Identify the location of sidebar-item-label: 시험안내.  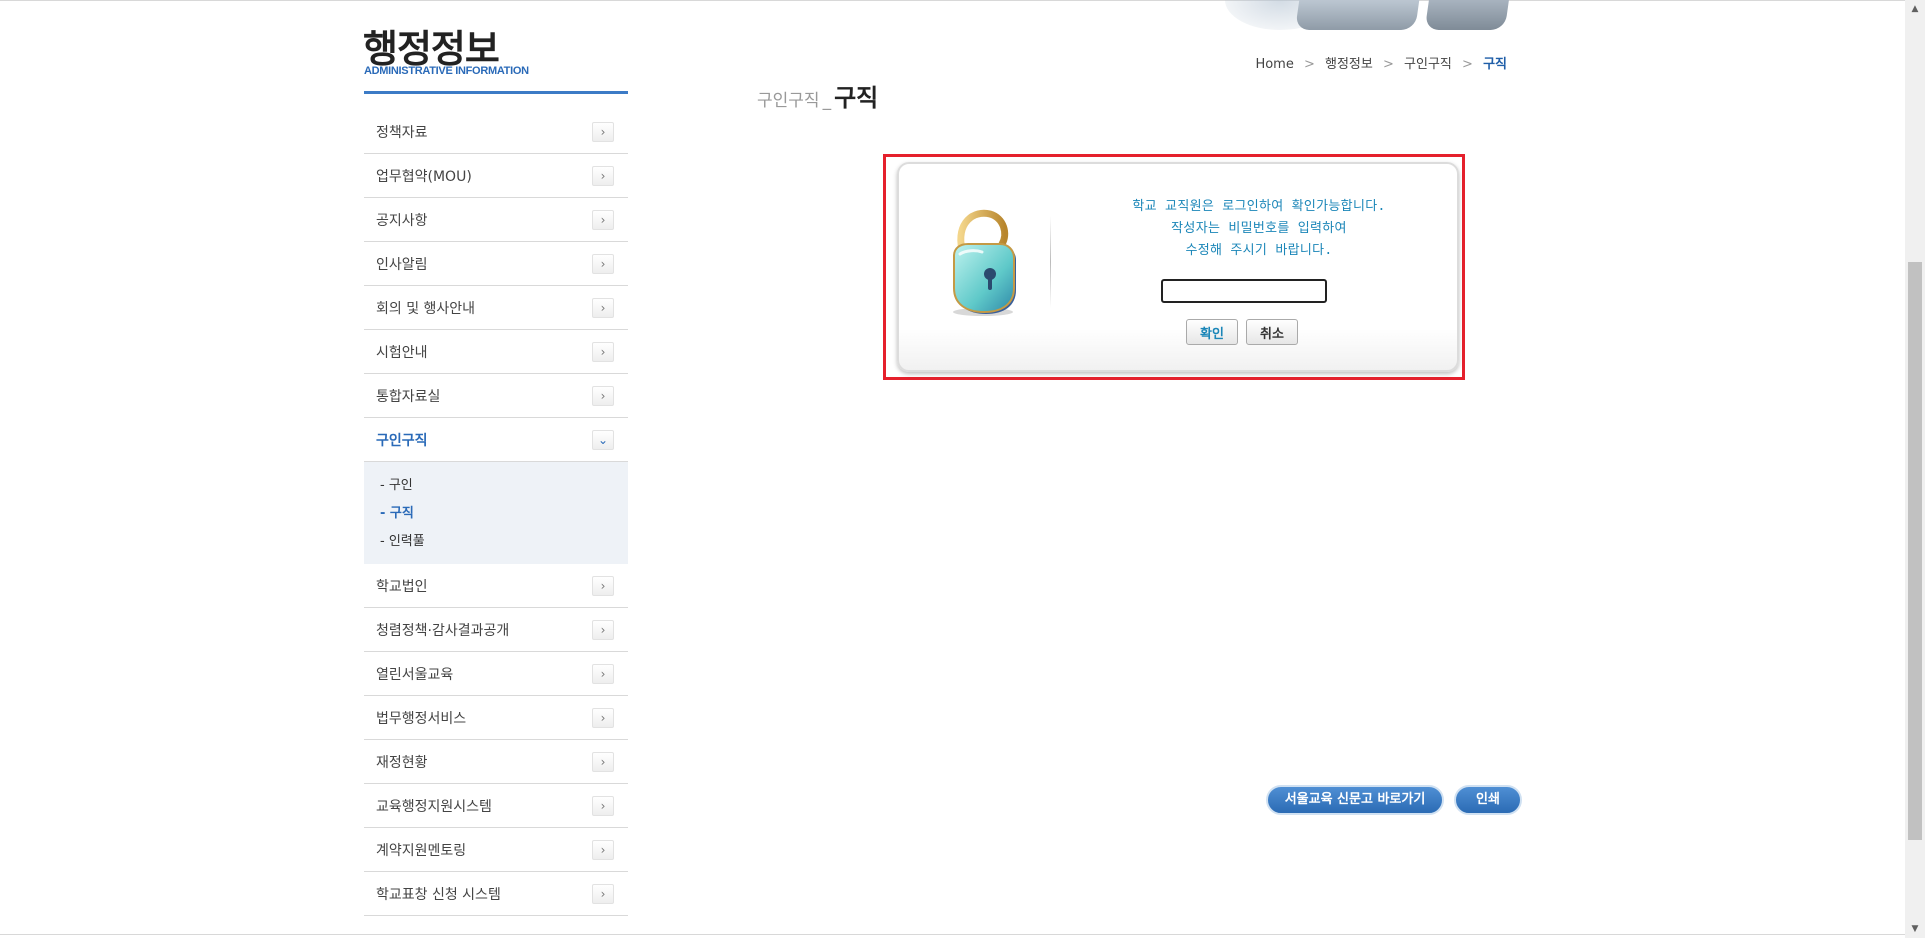
(402, 352).